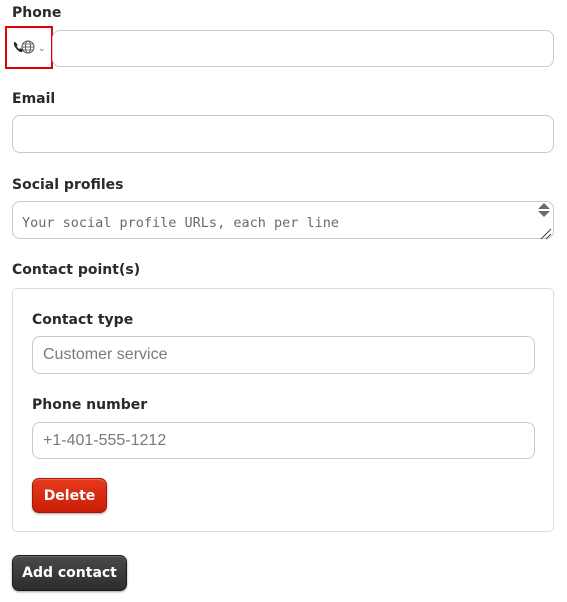 Image resolution: width=567 pixels, height=602 pixels. What do you see at coordinates (545, 232) in the screenshot?
I see `resize-handle-icon` at bounding box center [545, 232].